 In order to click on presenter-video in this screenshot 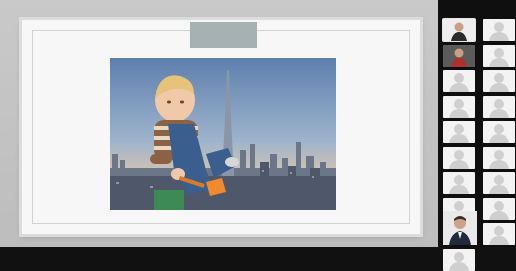, I will do `click(460, 228)`.